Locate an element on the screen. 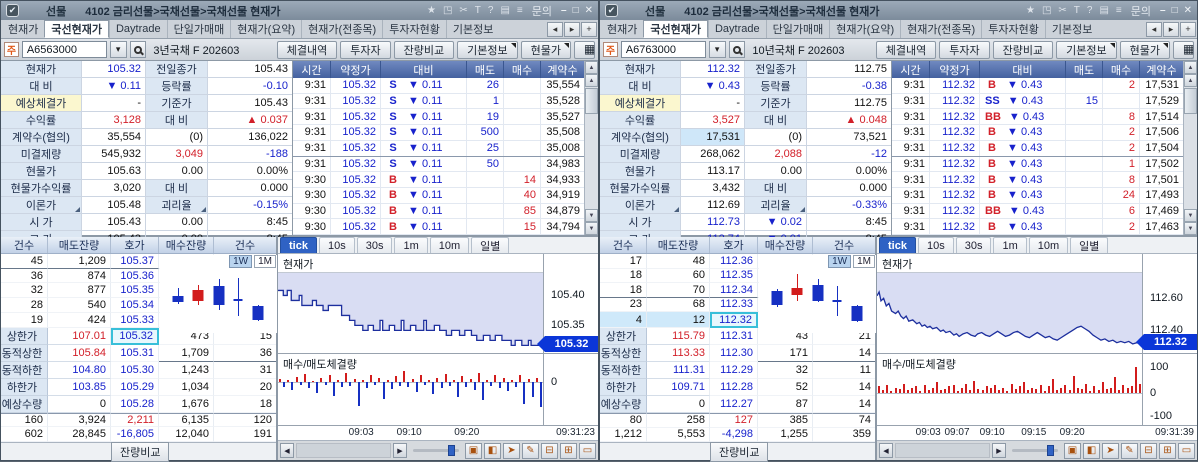 Image resolution: width=1198 pixels, height=462 pixels. symbol-code-input: A6563000 is located at coordinates (64, 49).